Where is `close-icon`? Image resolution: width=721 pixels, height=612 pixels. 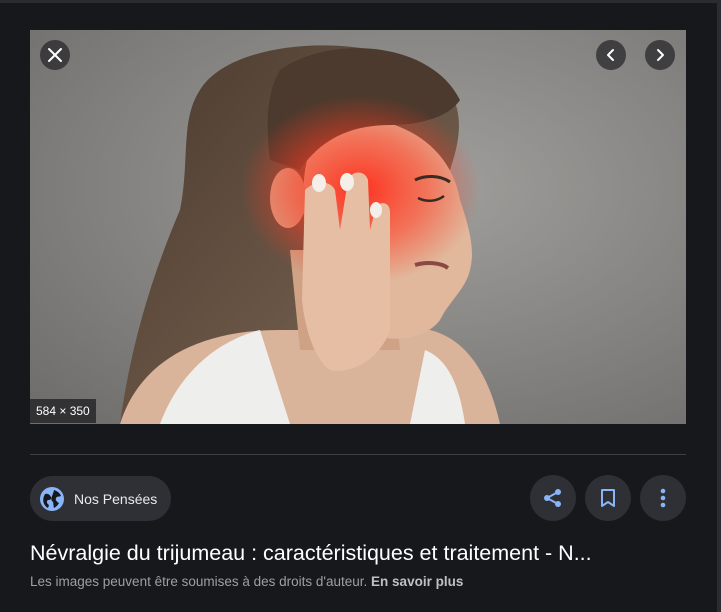
close-icon is located at coordinates (55, 55).